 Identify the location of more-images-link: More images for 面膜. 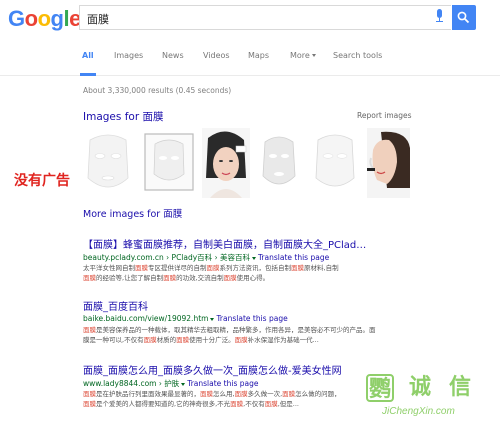
(132, 213).